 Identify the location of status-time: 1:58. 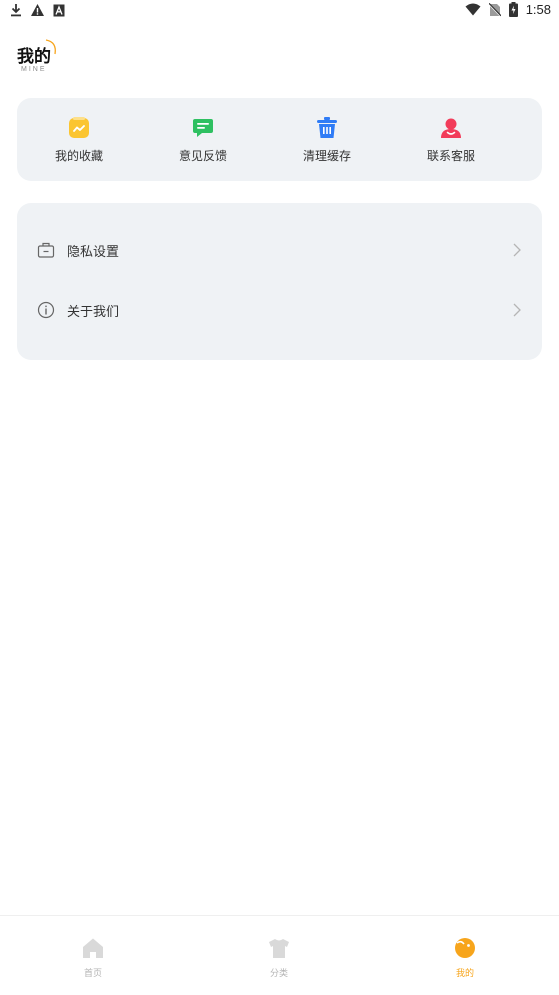
(538, 9).